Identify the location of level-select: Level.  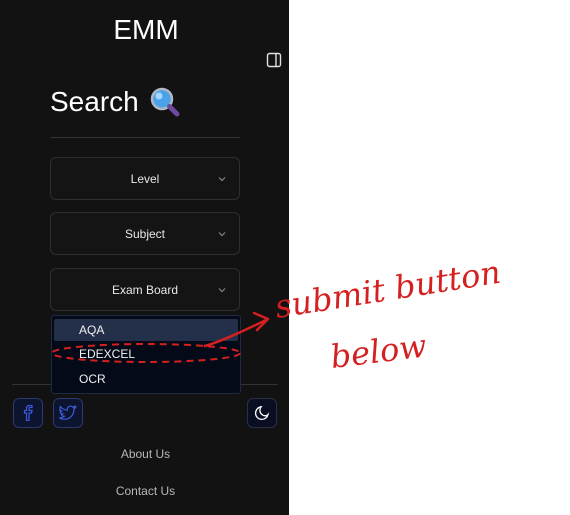
(145, 178).